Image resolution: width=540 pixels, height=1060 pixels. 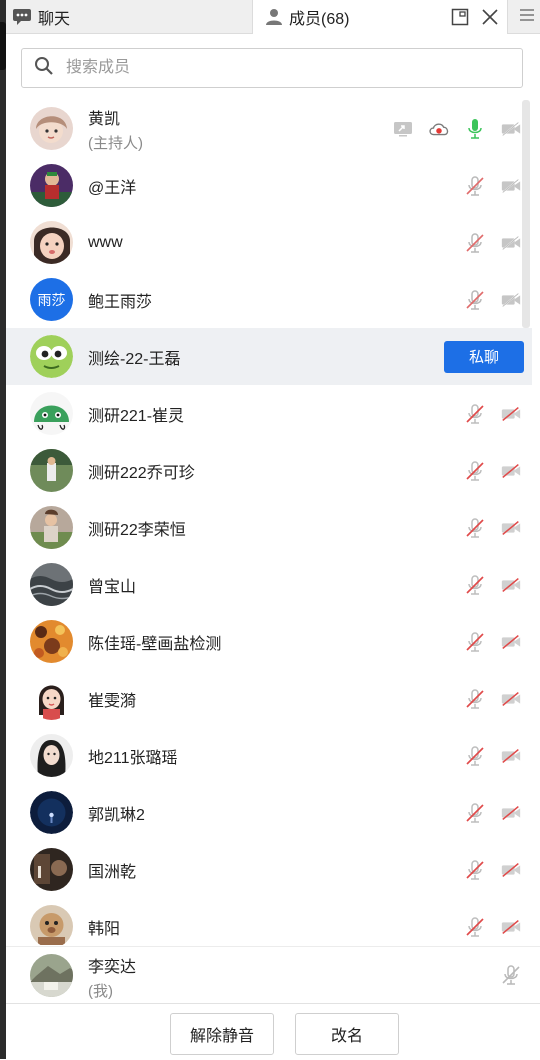 I want to click on member-row: 陈佳瑶-壁画盐检测, so click(x=269, y=641).